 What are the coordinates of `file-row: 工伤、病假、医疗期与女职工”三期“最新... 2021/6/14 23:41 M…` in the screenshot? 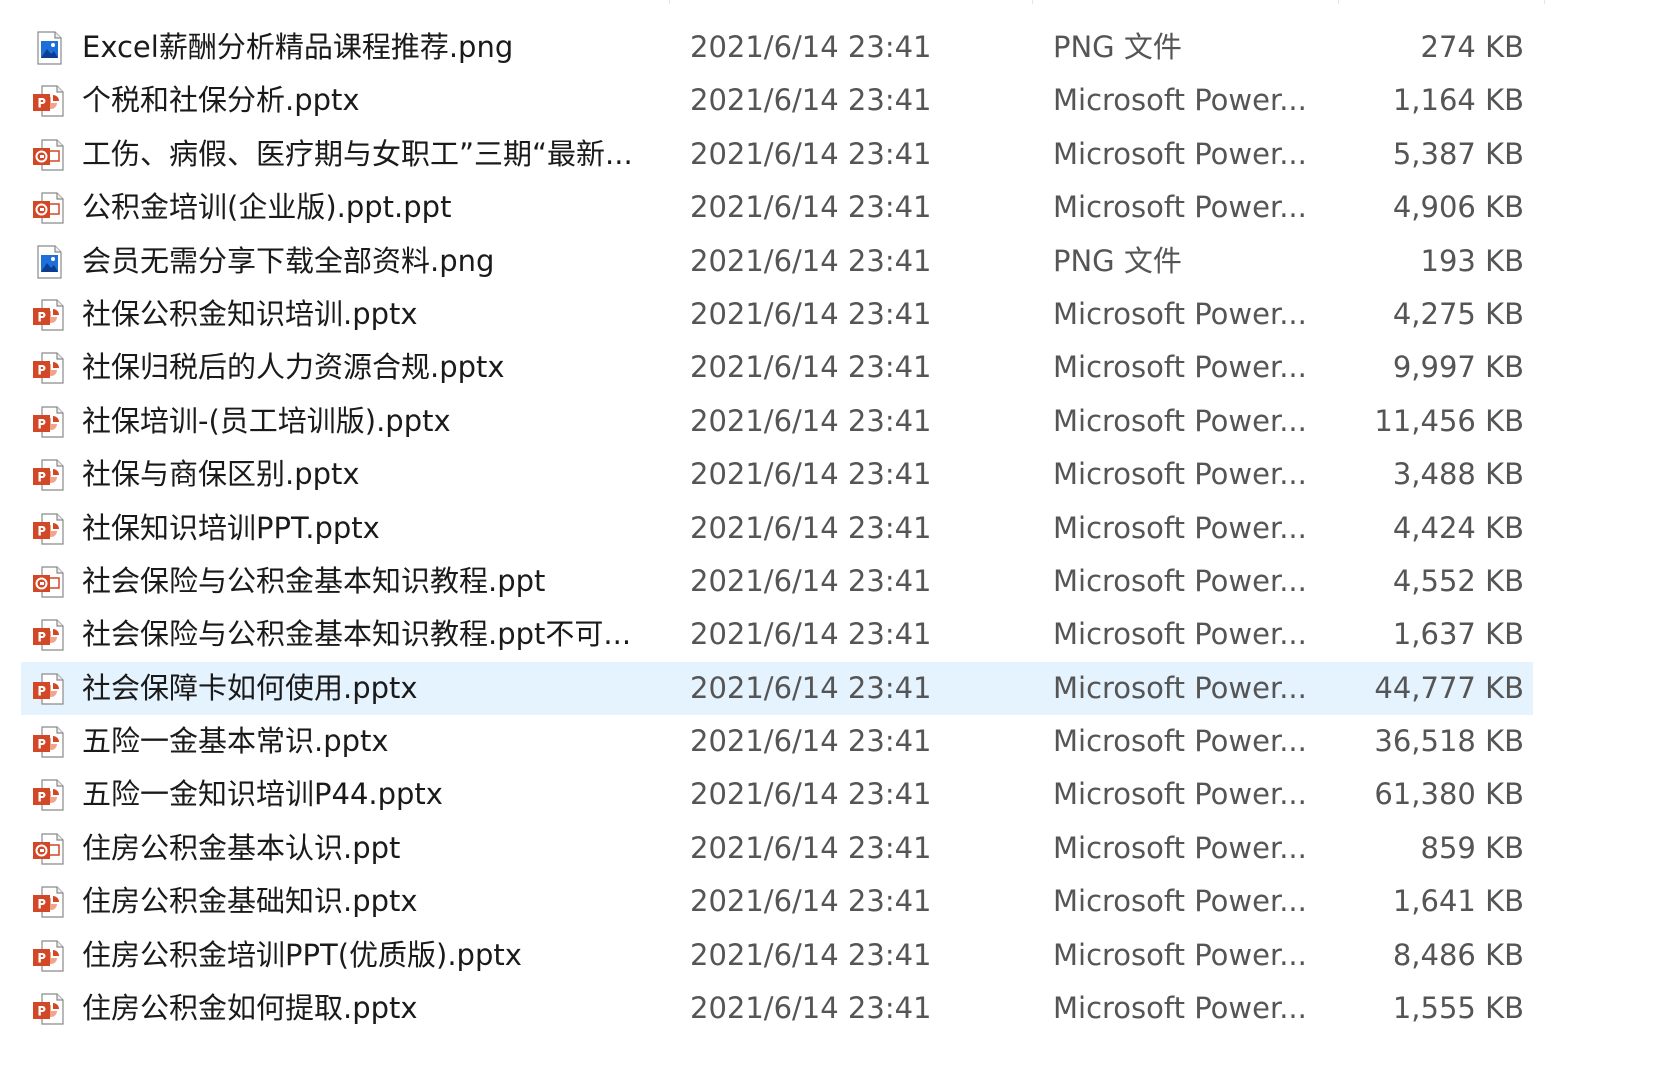 It's located at (829, 154).